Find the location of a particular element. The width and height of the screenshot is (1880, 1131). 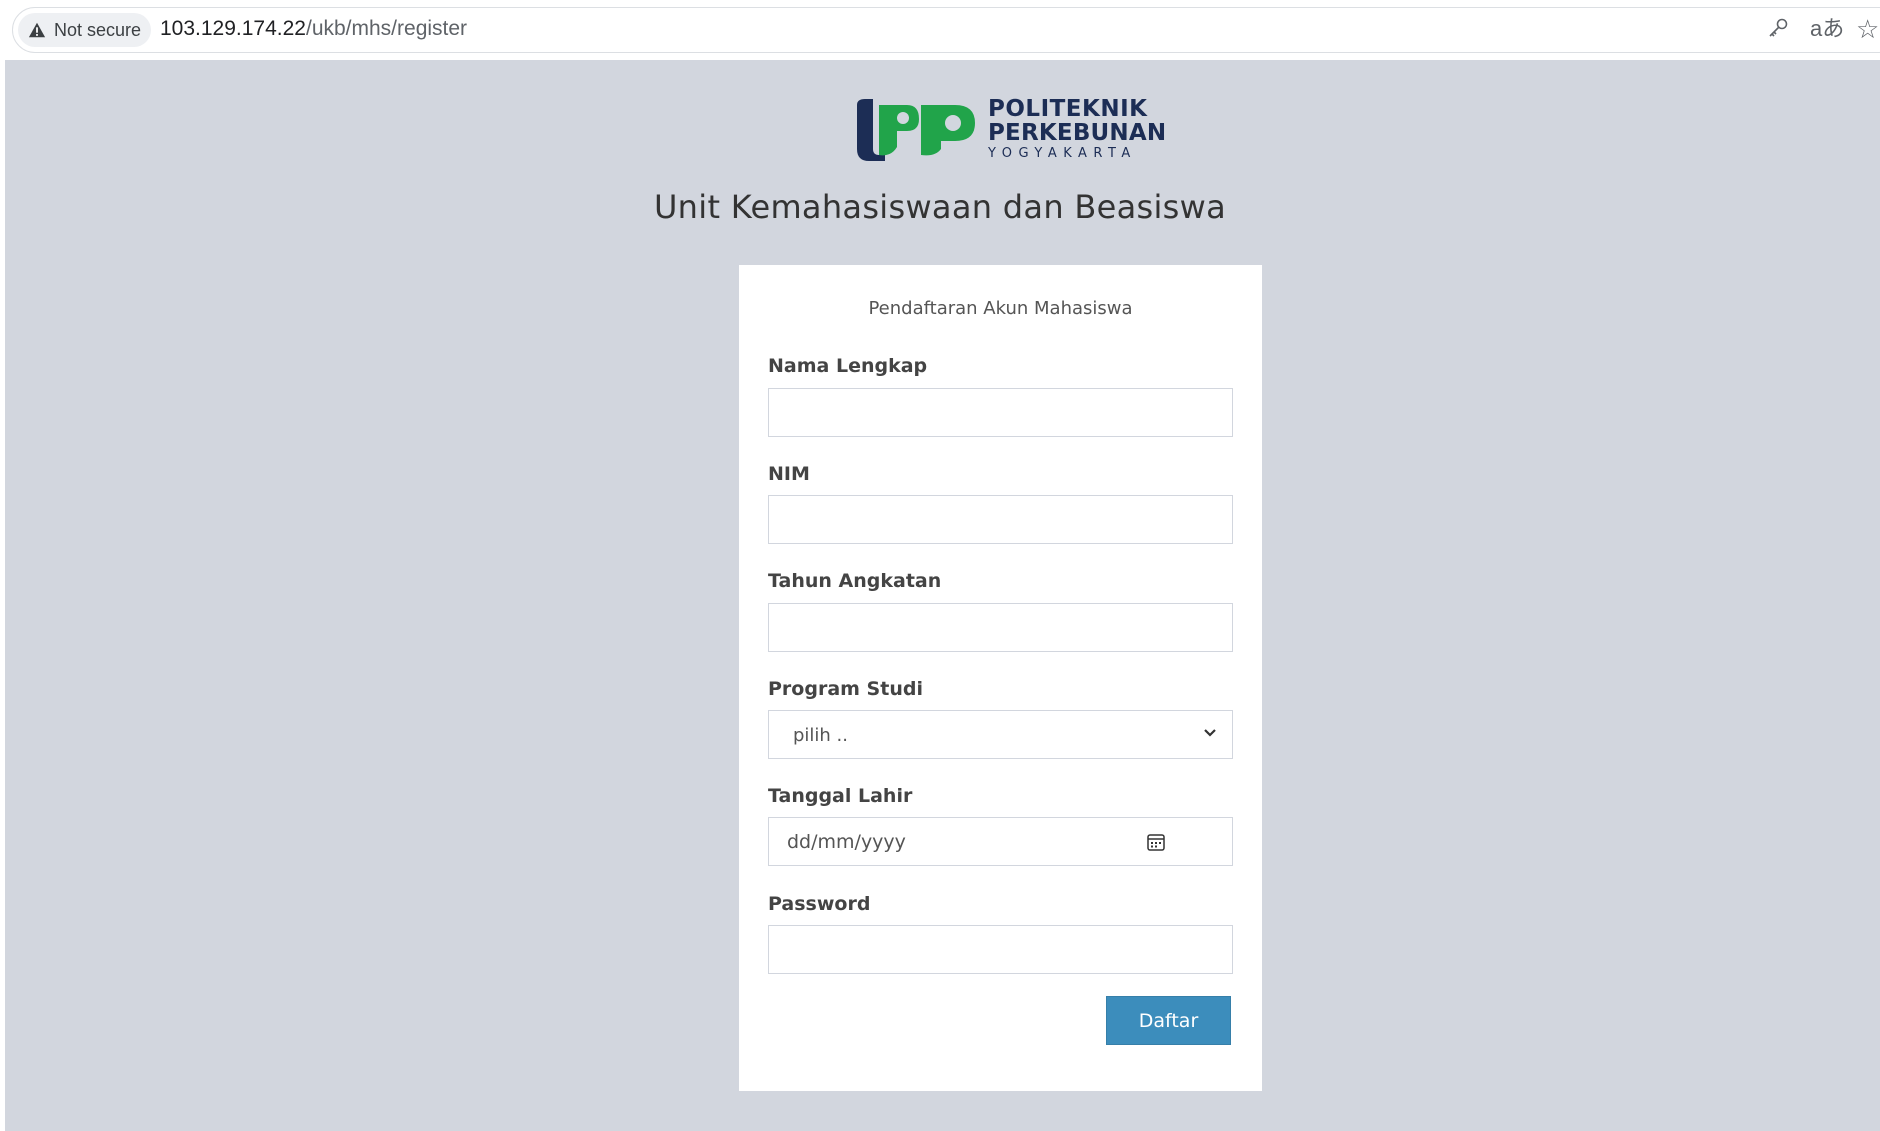

warning-icon is located at coordinates (37, 30).